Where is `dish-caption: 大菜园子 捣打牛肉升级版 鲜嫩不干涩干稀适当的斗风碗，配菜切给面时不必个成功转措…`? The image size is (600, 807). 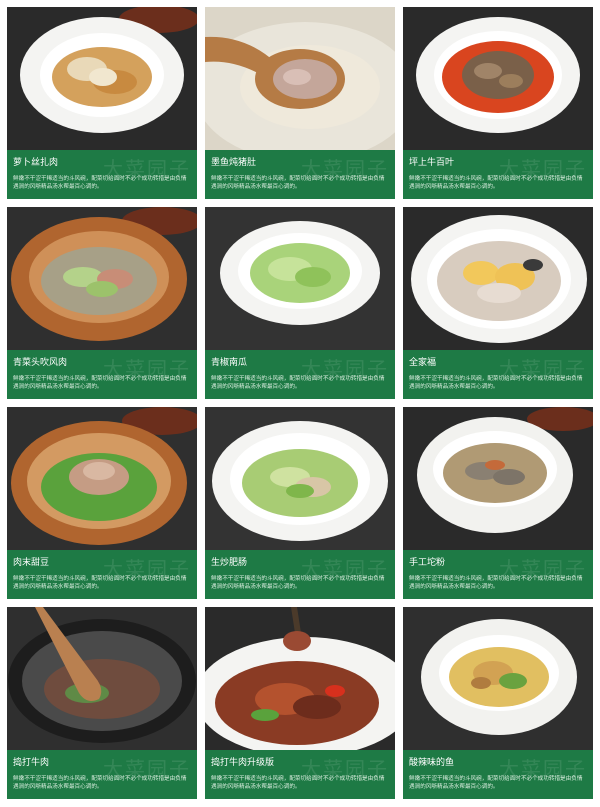
dish-caption: 大菜园子 捣打牛肉升级版 鲜嫩不干涩干稀适当的斗风碗，配菜切给面时不必个成功转措… is located at coordinates (300, 774).